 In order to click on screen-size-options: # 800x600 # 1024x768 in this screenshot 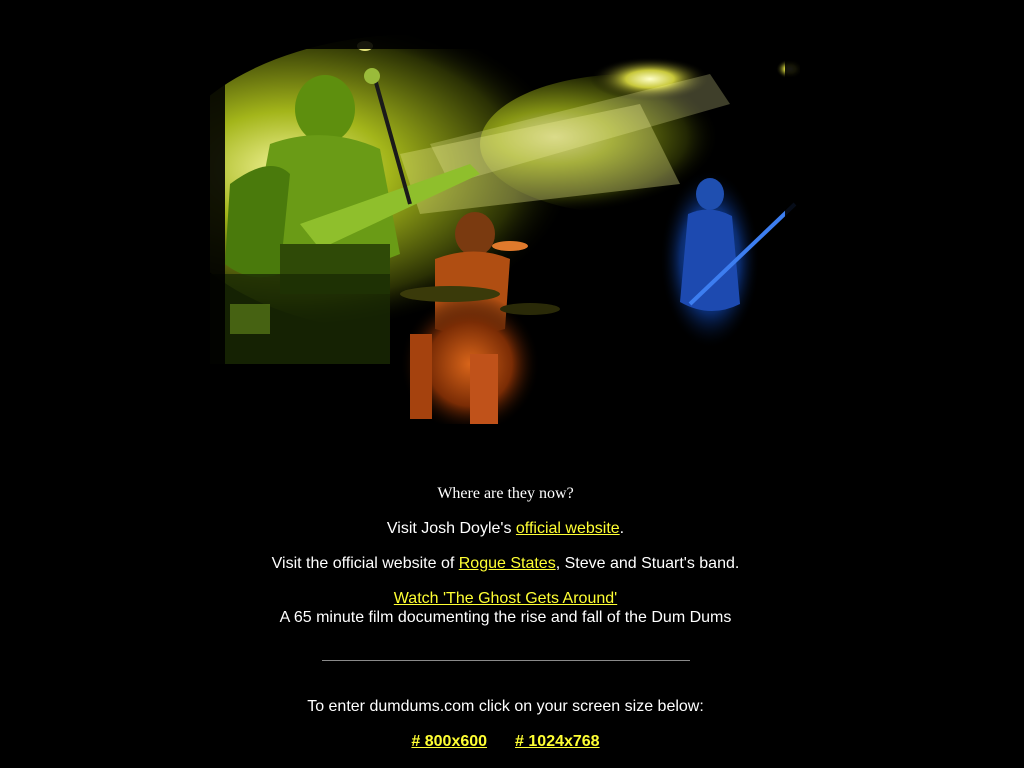, I will do `click(505, 741)`.